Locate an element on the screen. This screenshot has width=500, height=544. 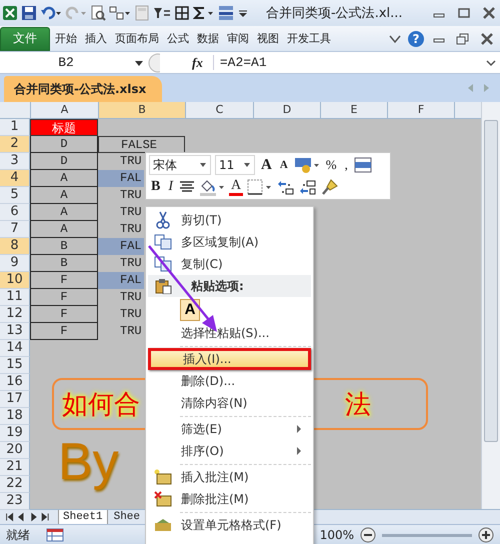
save-icon is located at coordinates (29, 13).